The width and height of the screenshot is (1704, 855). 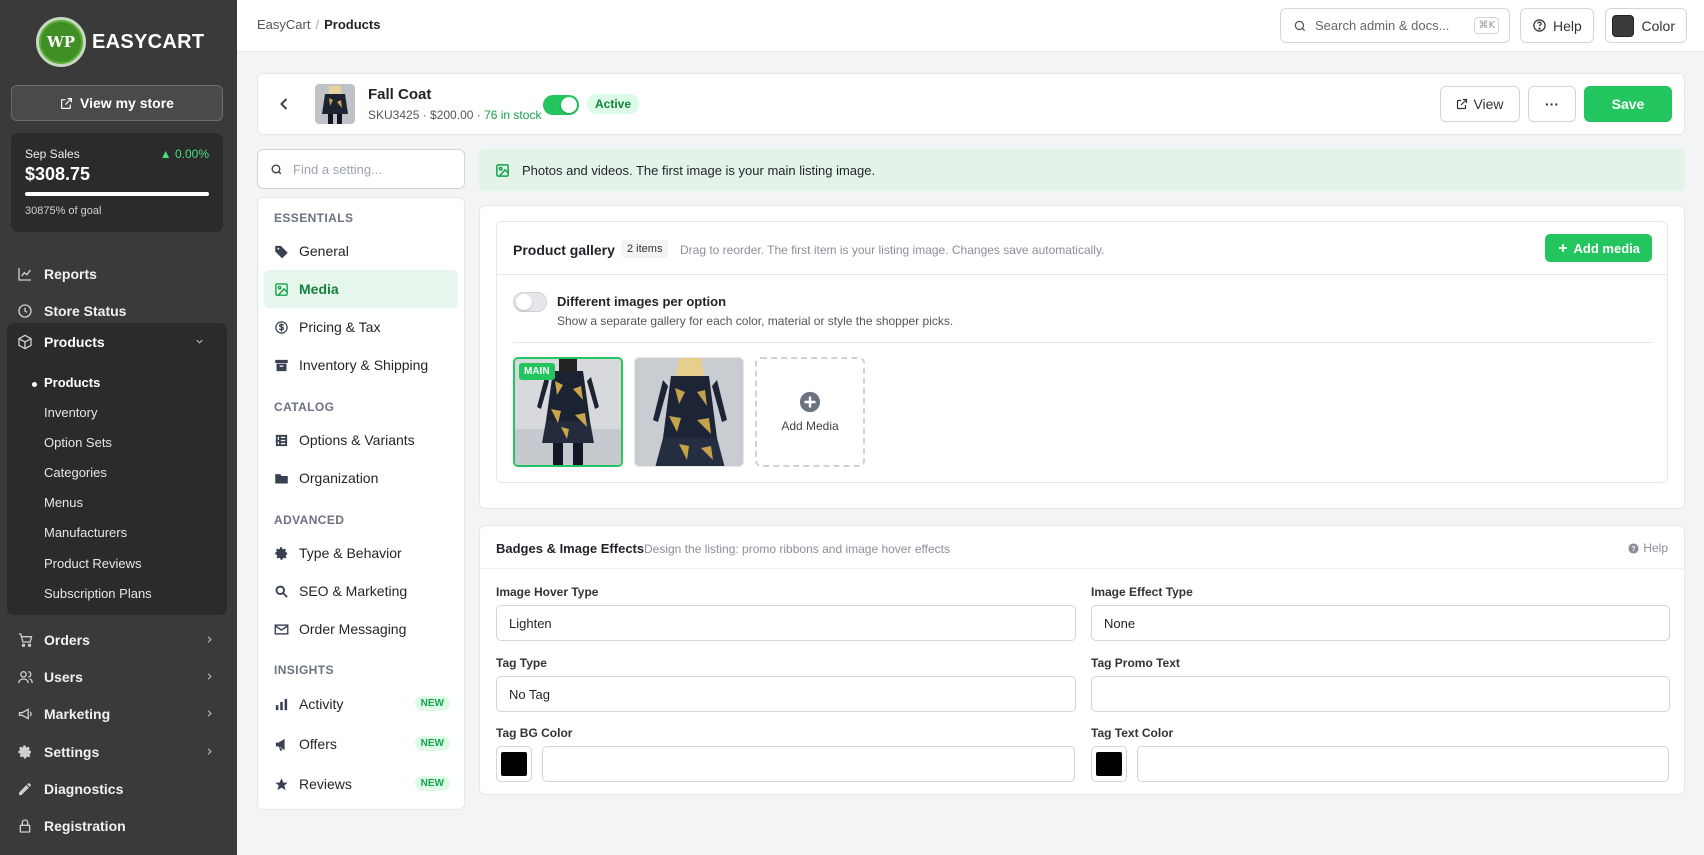 What do you see at coordinates (276, 169) in the screenshot?
I see `search-icon` at bounding box center [276, 169].